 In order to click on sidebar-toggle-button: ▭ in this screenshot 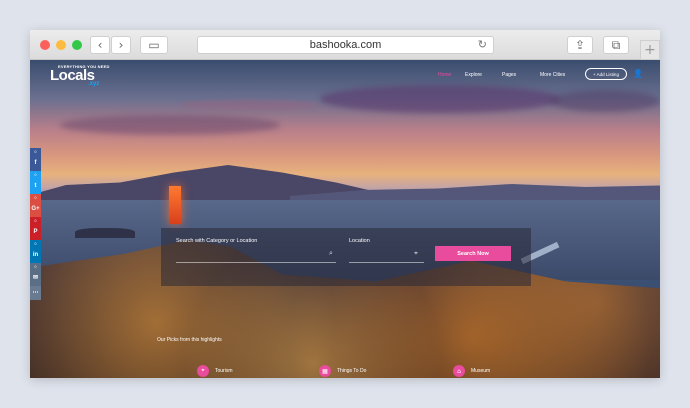, I will do `click(154, 45)`.